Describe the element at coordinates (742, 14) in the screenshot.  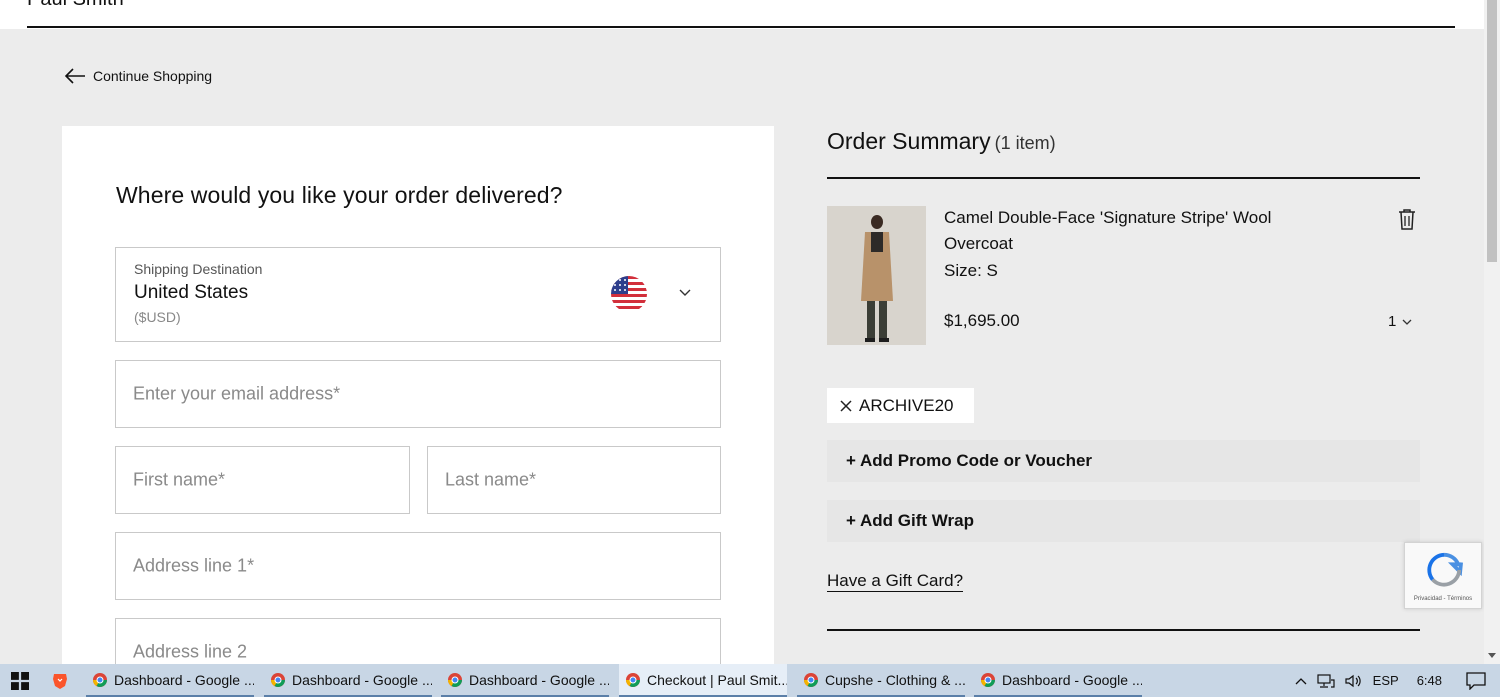
I see `site-header: Paul Smith` at that location.